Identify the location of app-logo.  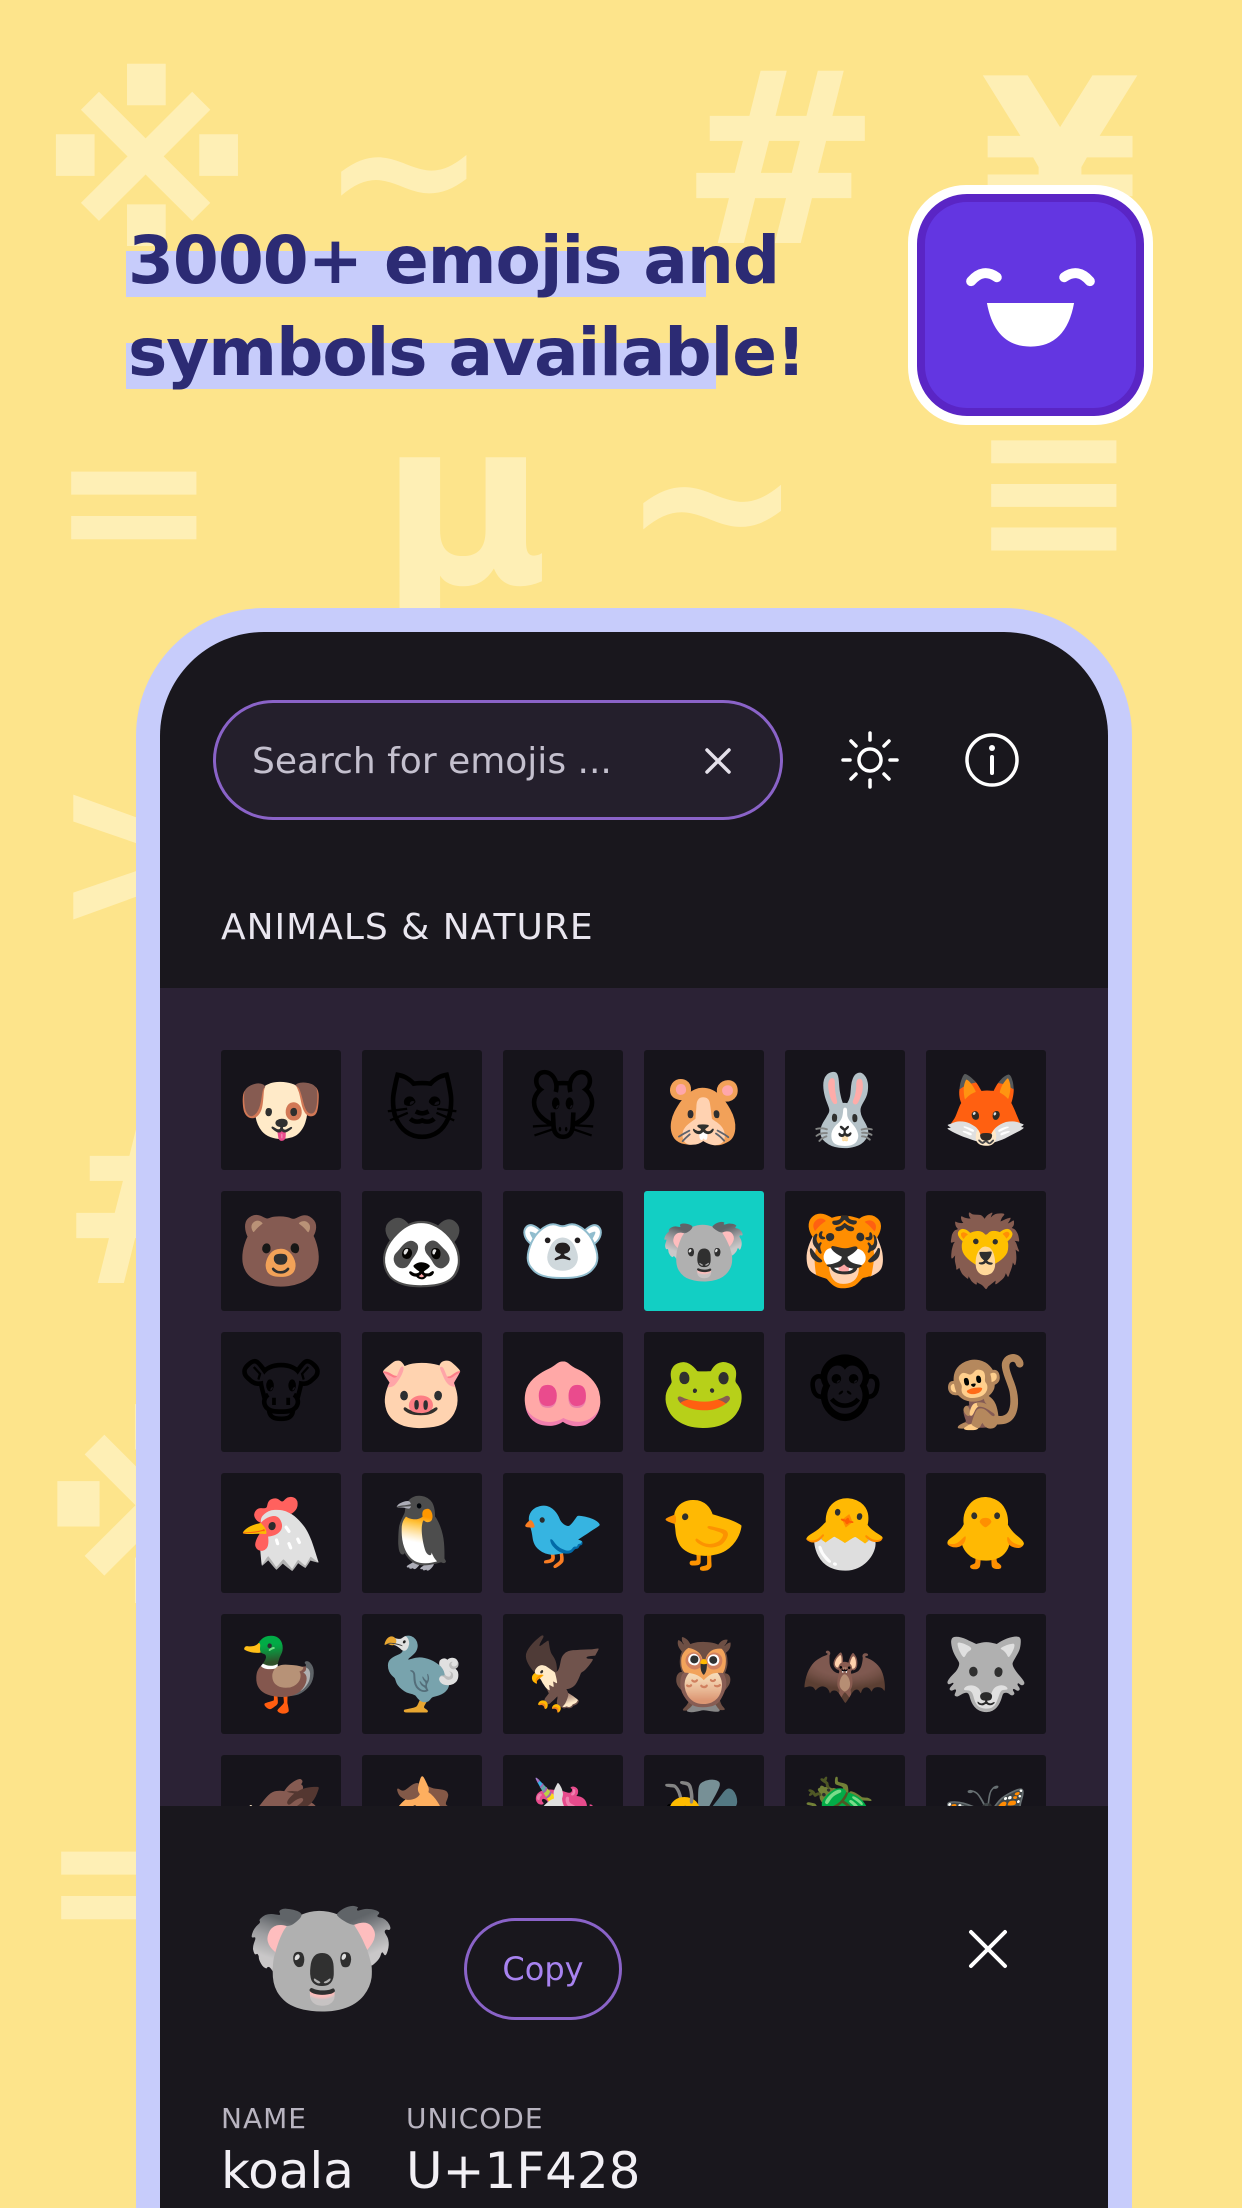
(1030, 305).